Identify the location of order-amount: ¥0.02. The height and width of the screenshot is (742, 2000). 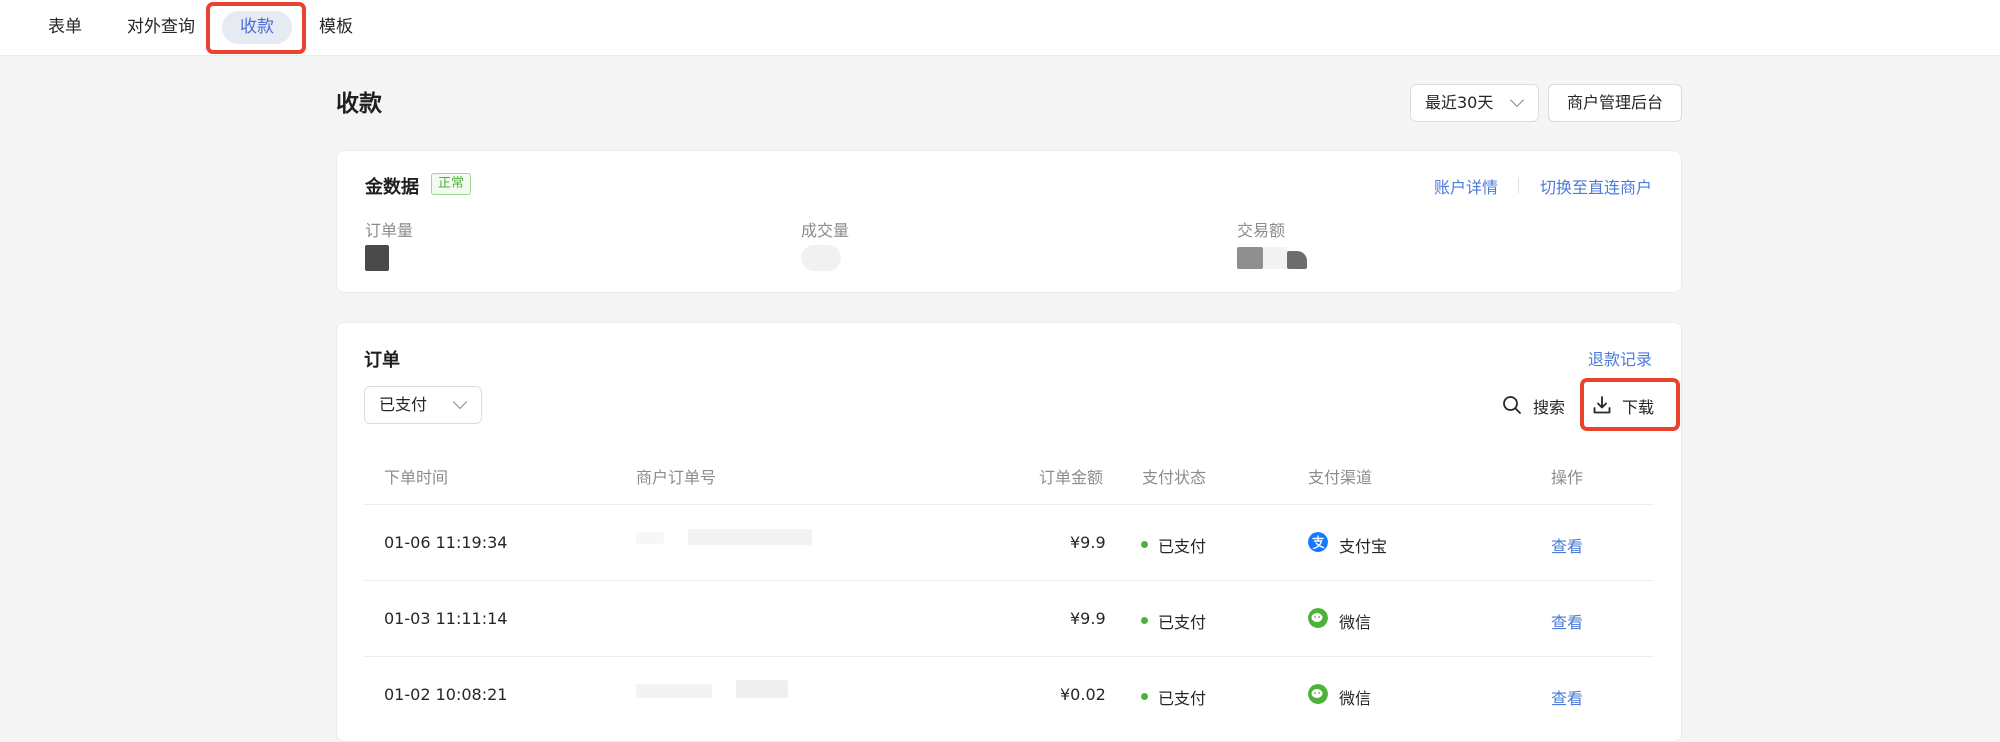
(1083, 694).